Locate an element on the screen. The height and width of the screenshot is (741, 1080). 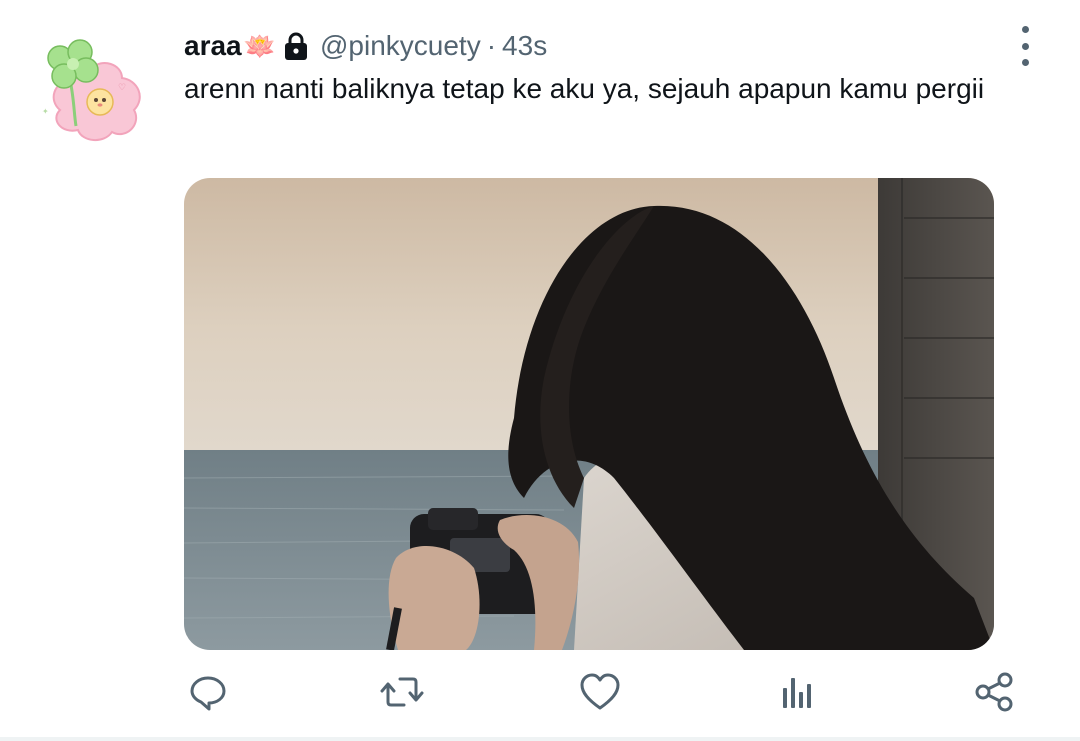
retweet-icon is located at coordinates (402, 692).